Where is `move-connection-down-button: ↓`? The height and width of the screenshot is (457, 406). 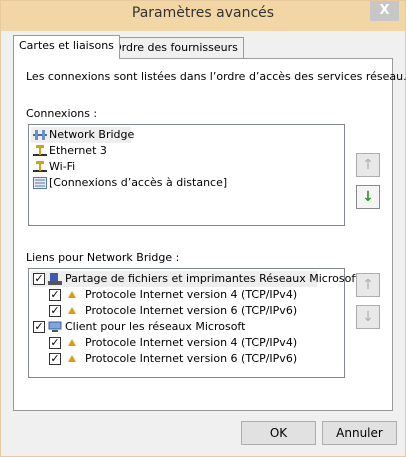 move-connection-down-button: ↓ is located at coordinates (368, 197).